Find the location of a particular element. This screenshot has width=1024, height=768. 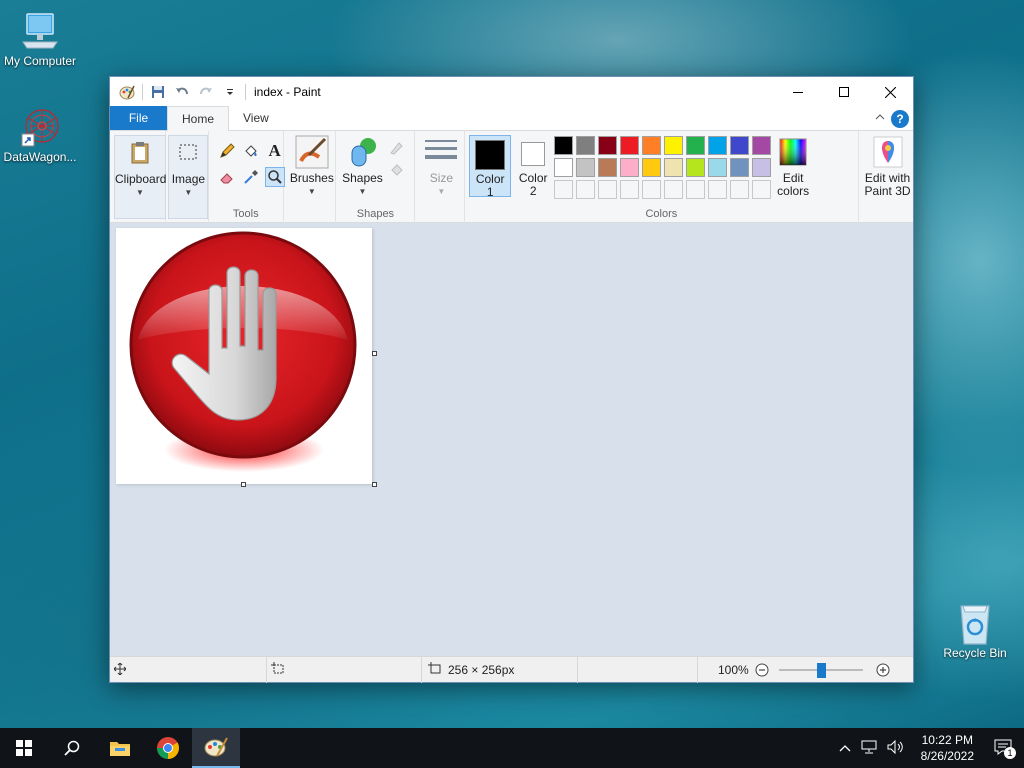

fill-bucket-icon is located at coordinates (251, 151).